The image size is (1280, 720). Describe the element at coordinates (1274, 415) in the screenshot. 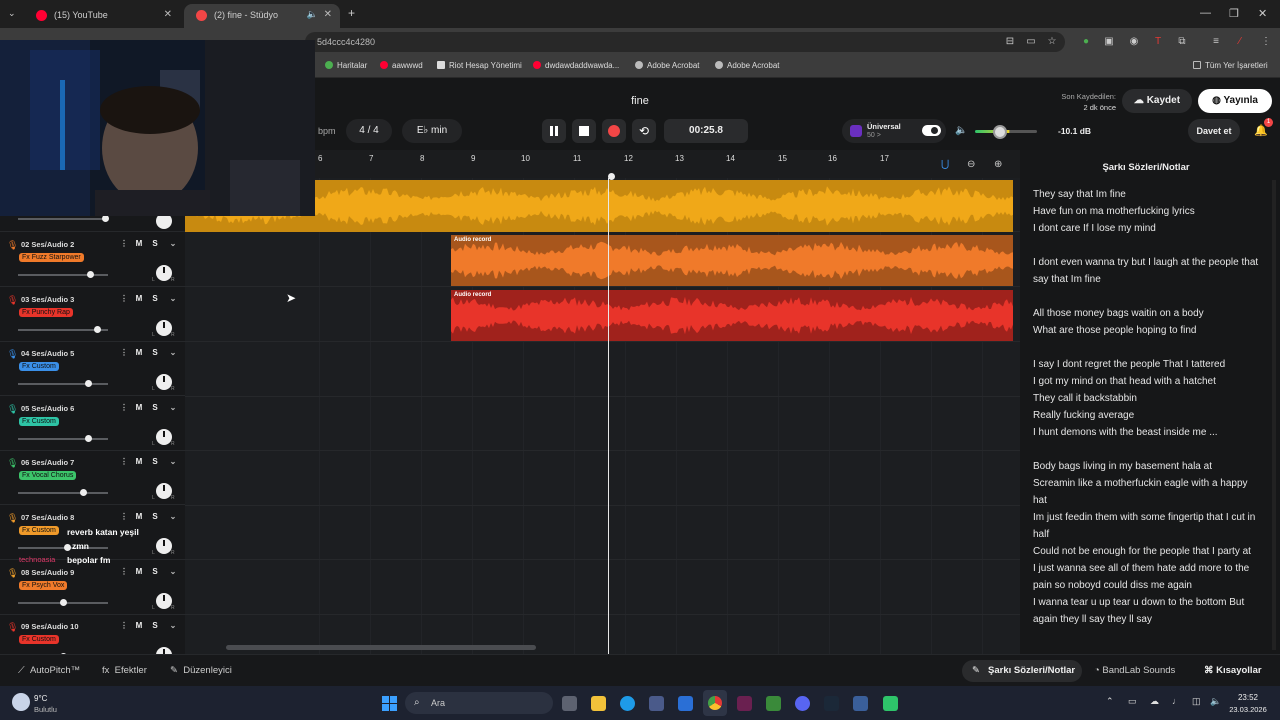

I see `lyrics-scrollbar` at that location.